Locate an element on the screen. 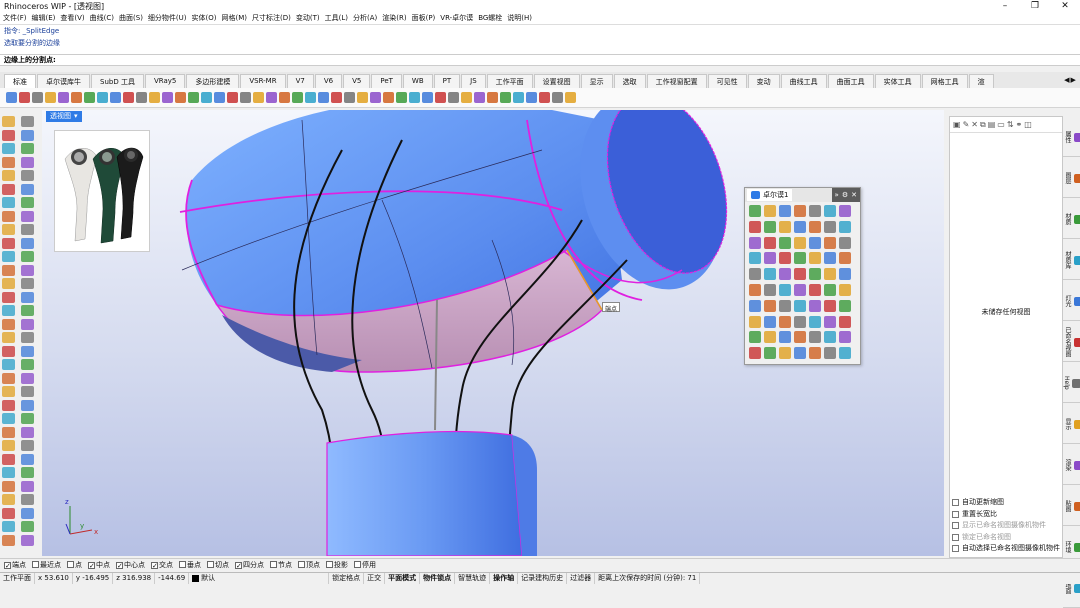 The image size is (1080, 608). tab-item: WB is located at coordinates (417, 81).